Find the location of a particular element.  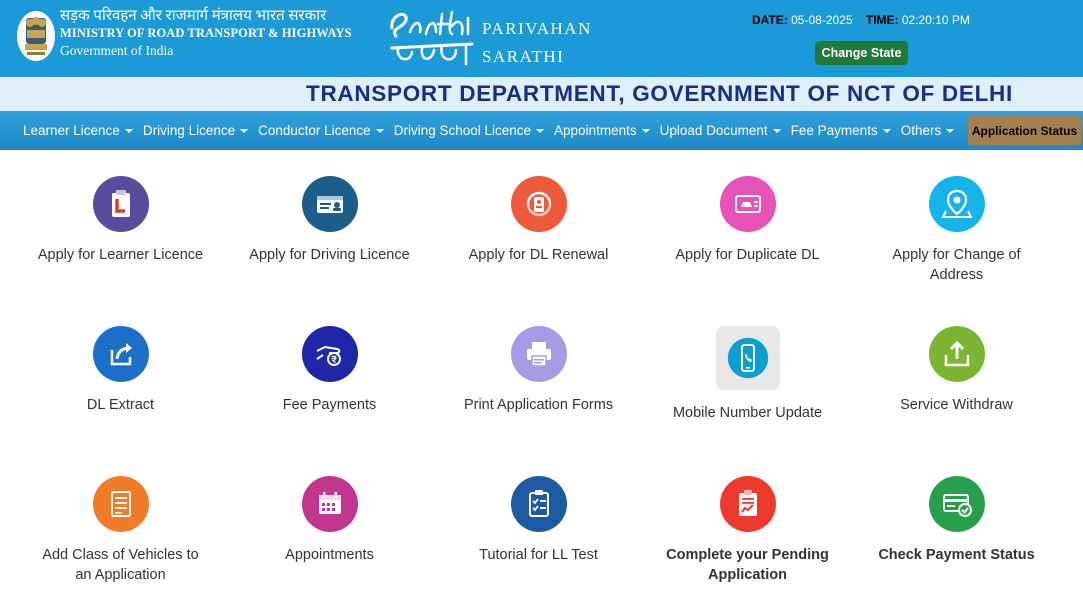

tile-label: Mobile Number Update is located at coordinates (747, 413).